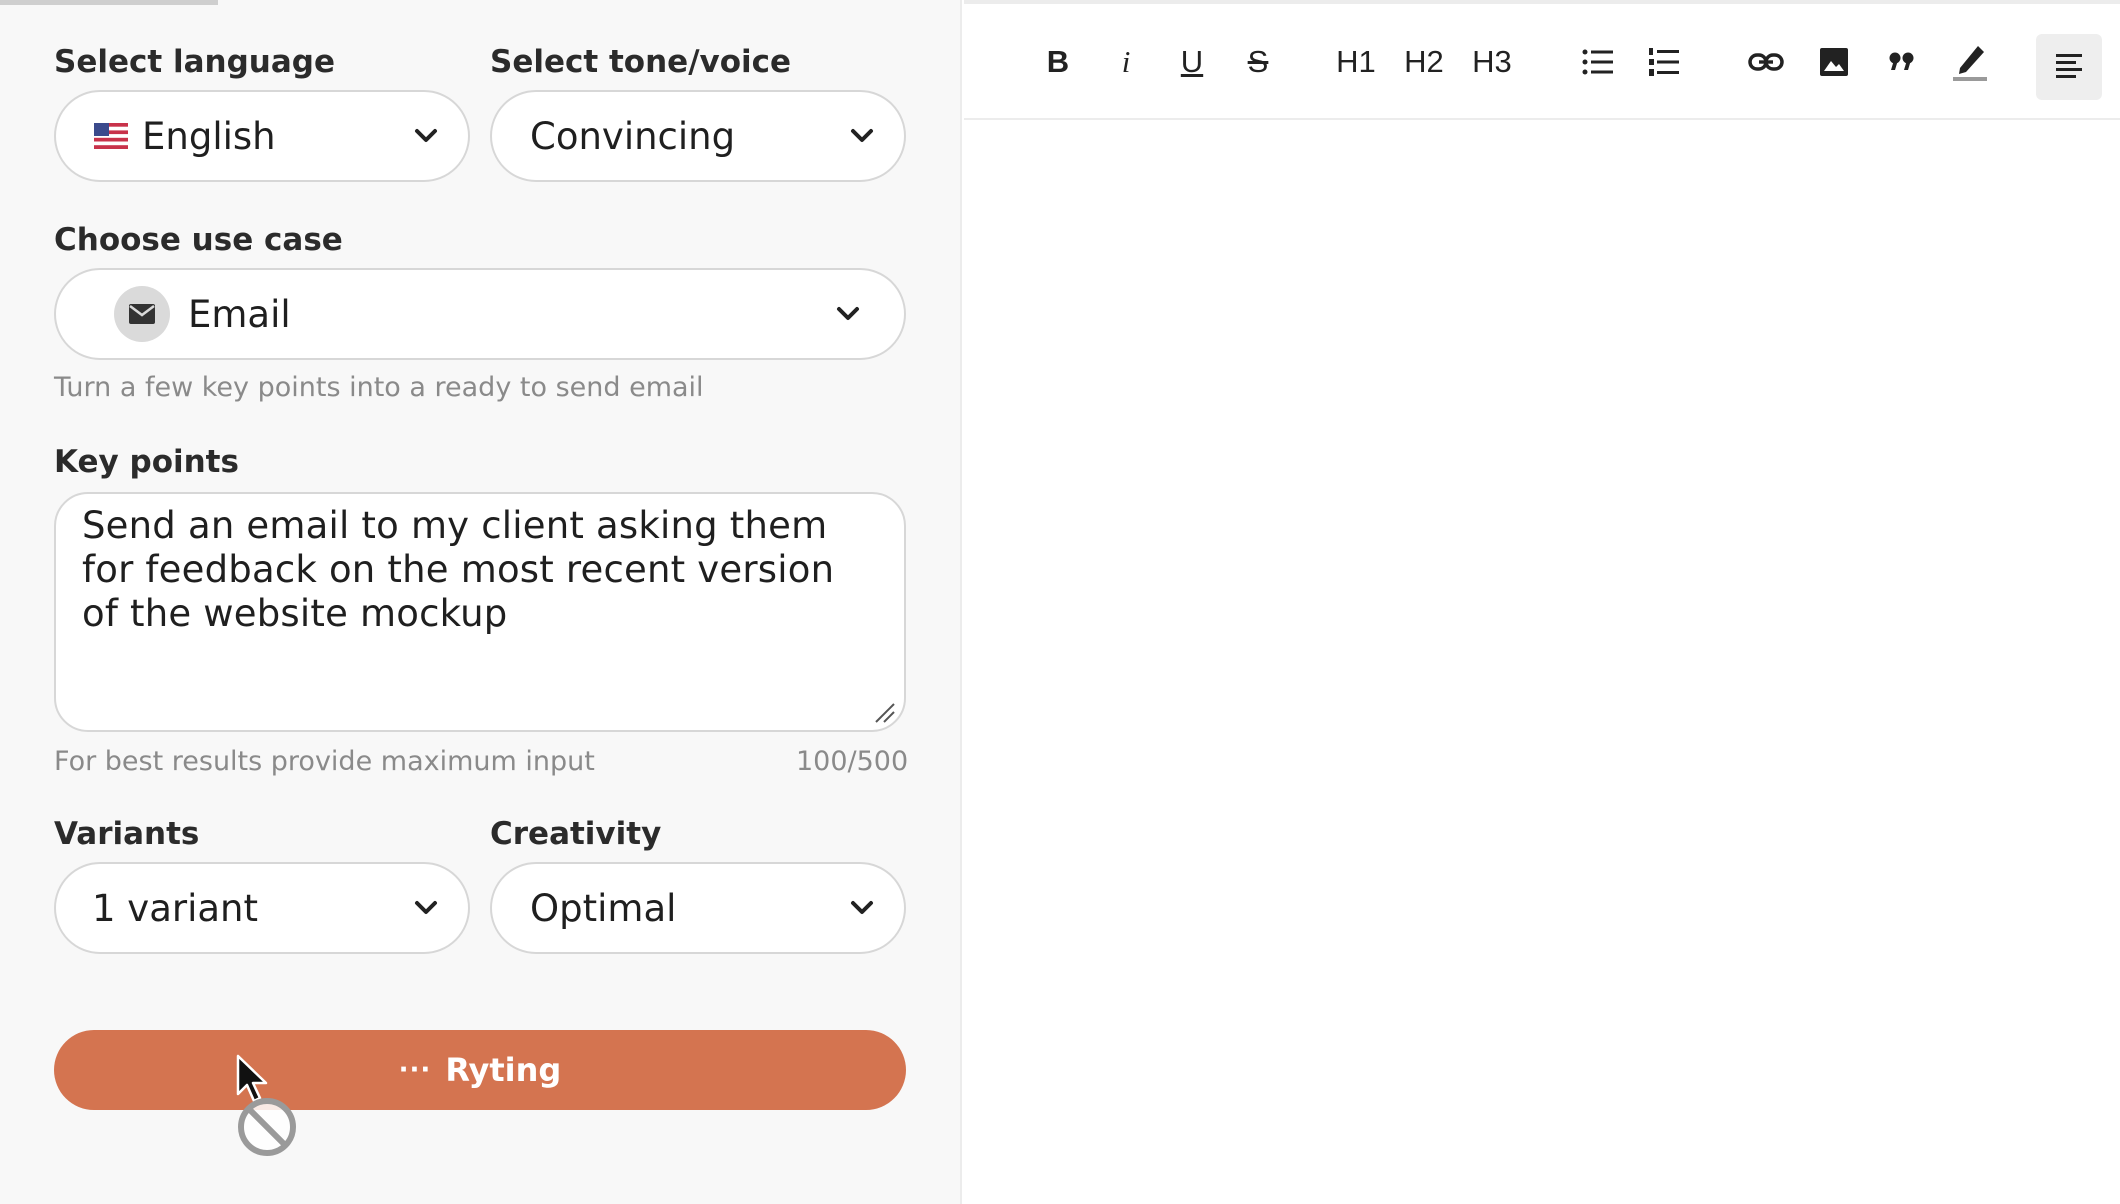  What do you see at coordinates (198, 240) in the screenshot?
I see `use-case-label: Choose use case` at bounding box center [198, 240].